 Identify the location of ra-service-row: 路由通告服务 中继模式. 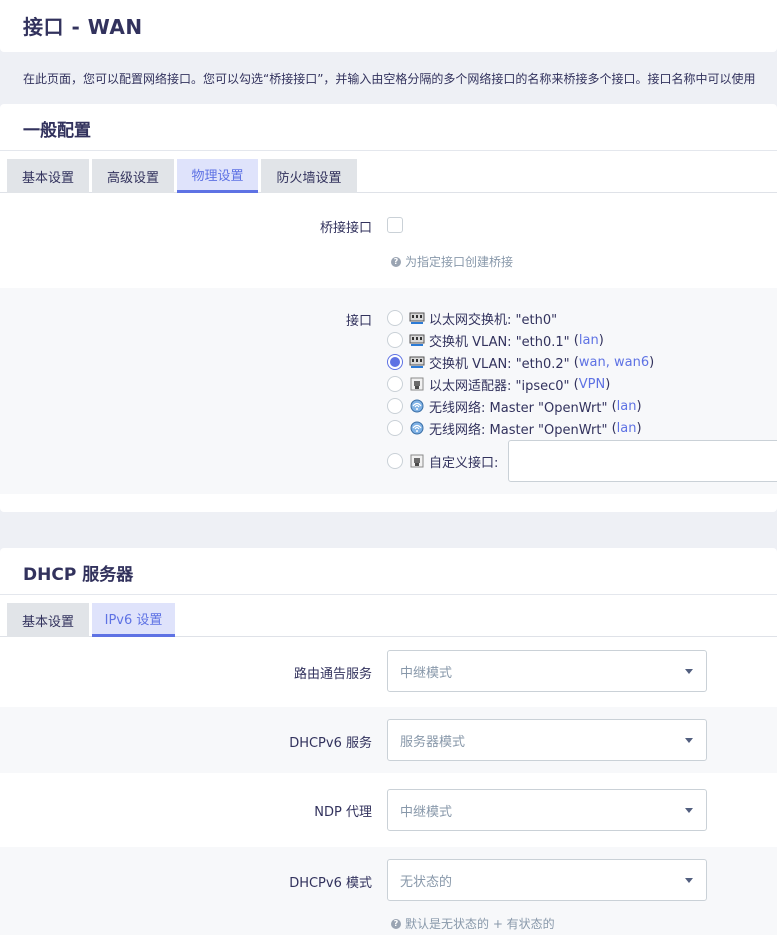
(388, 672).